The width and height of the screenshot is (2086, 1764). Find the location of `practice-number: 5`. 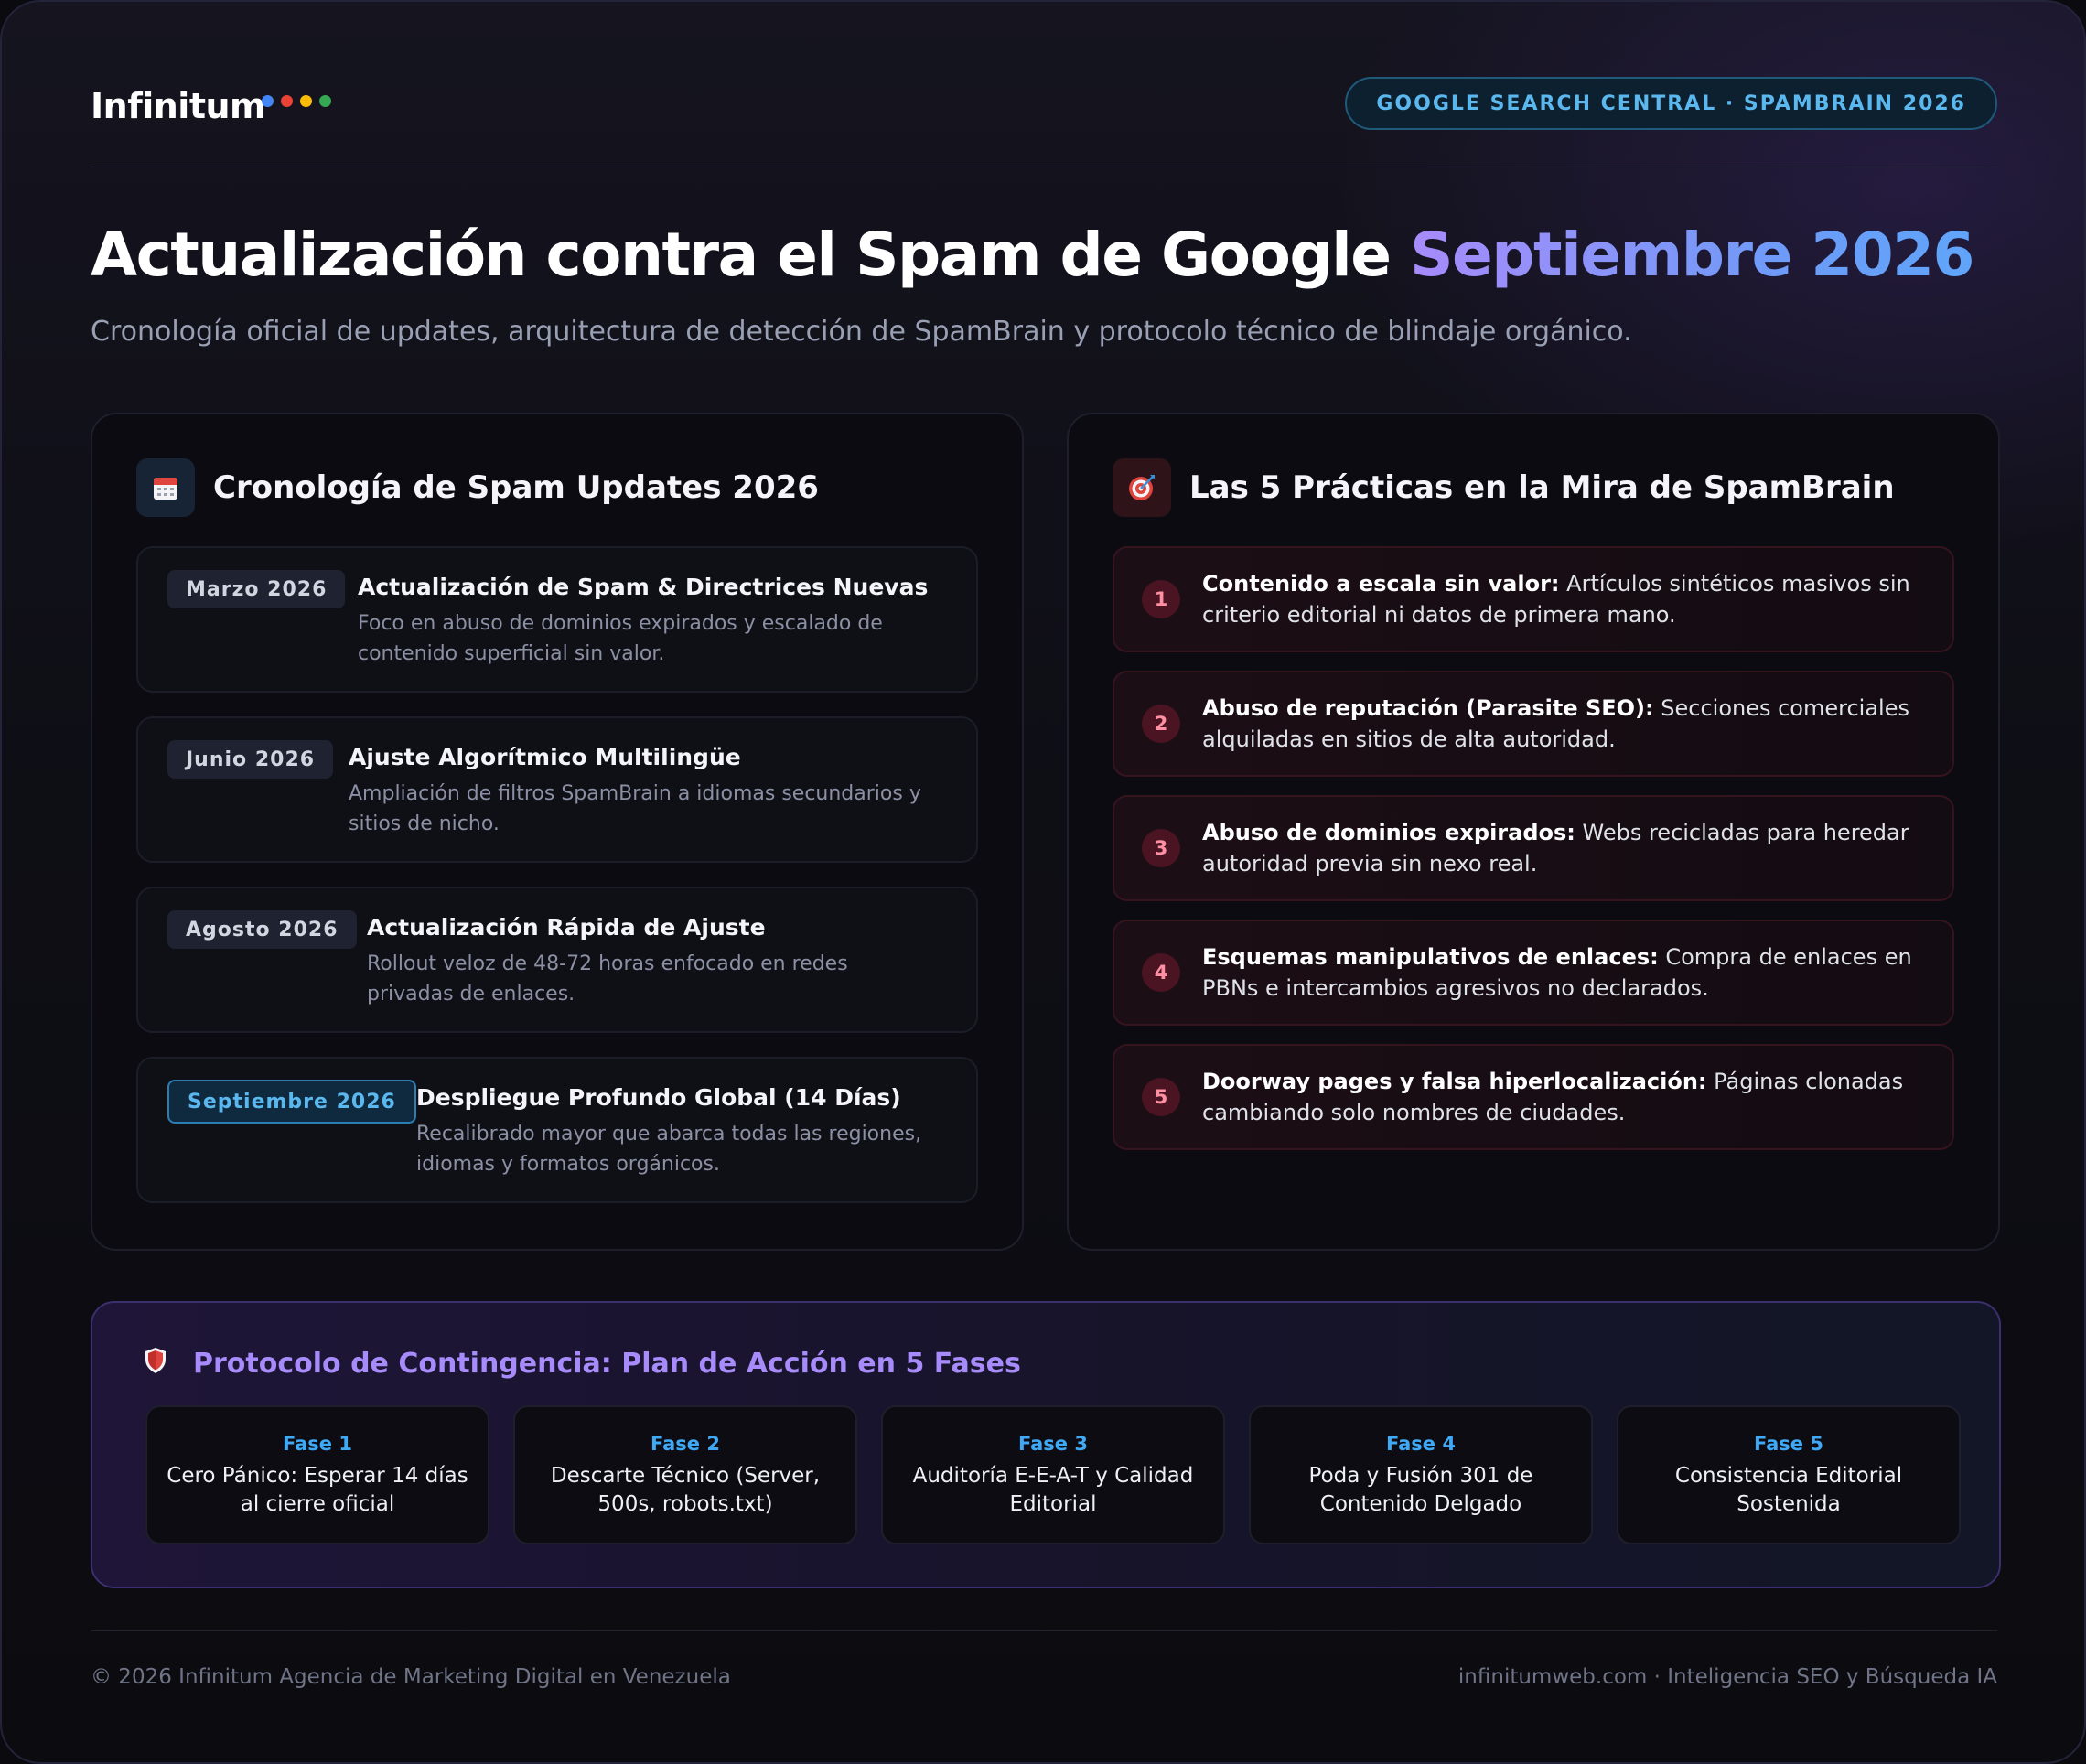

practice-number: 5 is located at coordinates (1161, 1097).